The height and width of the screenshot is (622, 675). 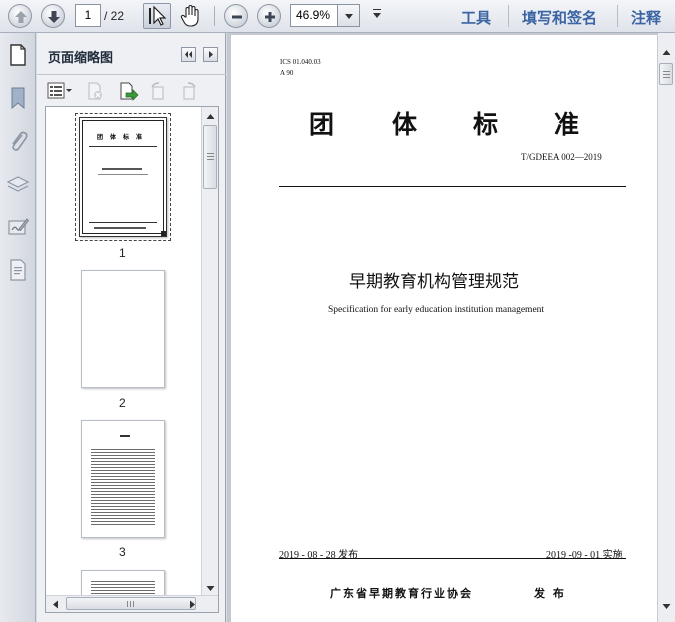 I want to click on arrow-up-icon, so click(x=21, y=17).